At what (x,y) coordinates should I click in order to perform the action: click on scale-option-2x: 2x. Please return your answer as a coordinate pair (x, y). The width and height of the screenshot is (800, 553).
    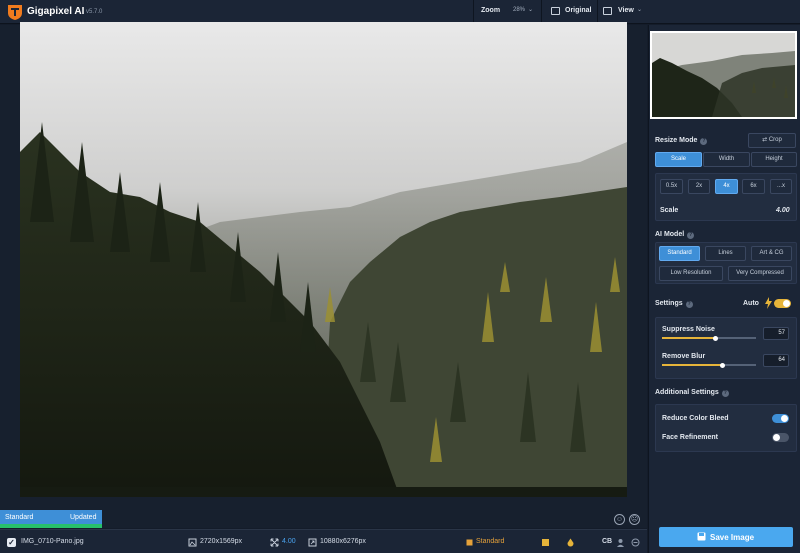
    Looking at the image, I should click on (699, 186).